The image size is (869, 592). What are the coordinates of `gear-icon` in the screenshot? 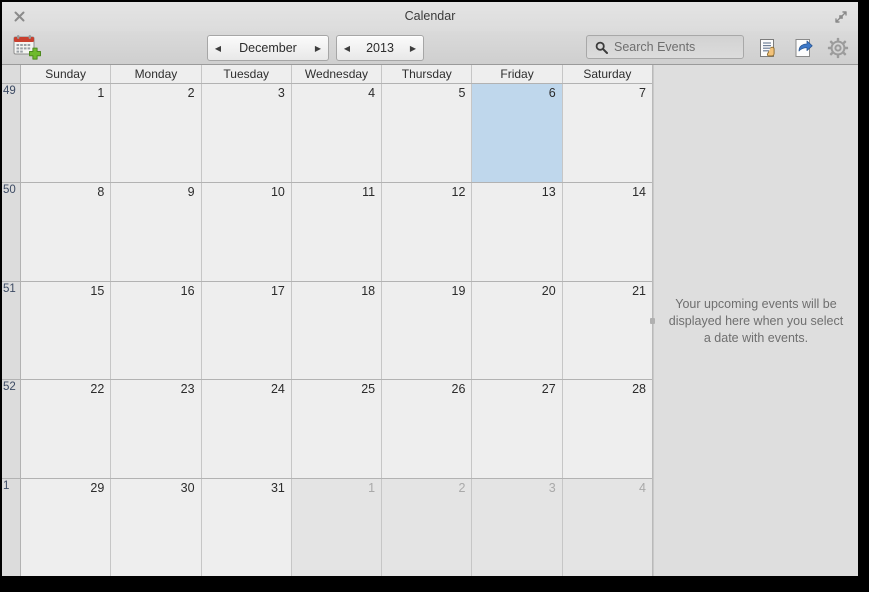 It's located at (838, 48).